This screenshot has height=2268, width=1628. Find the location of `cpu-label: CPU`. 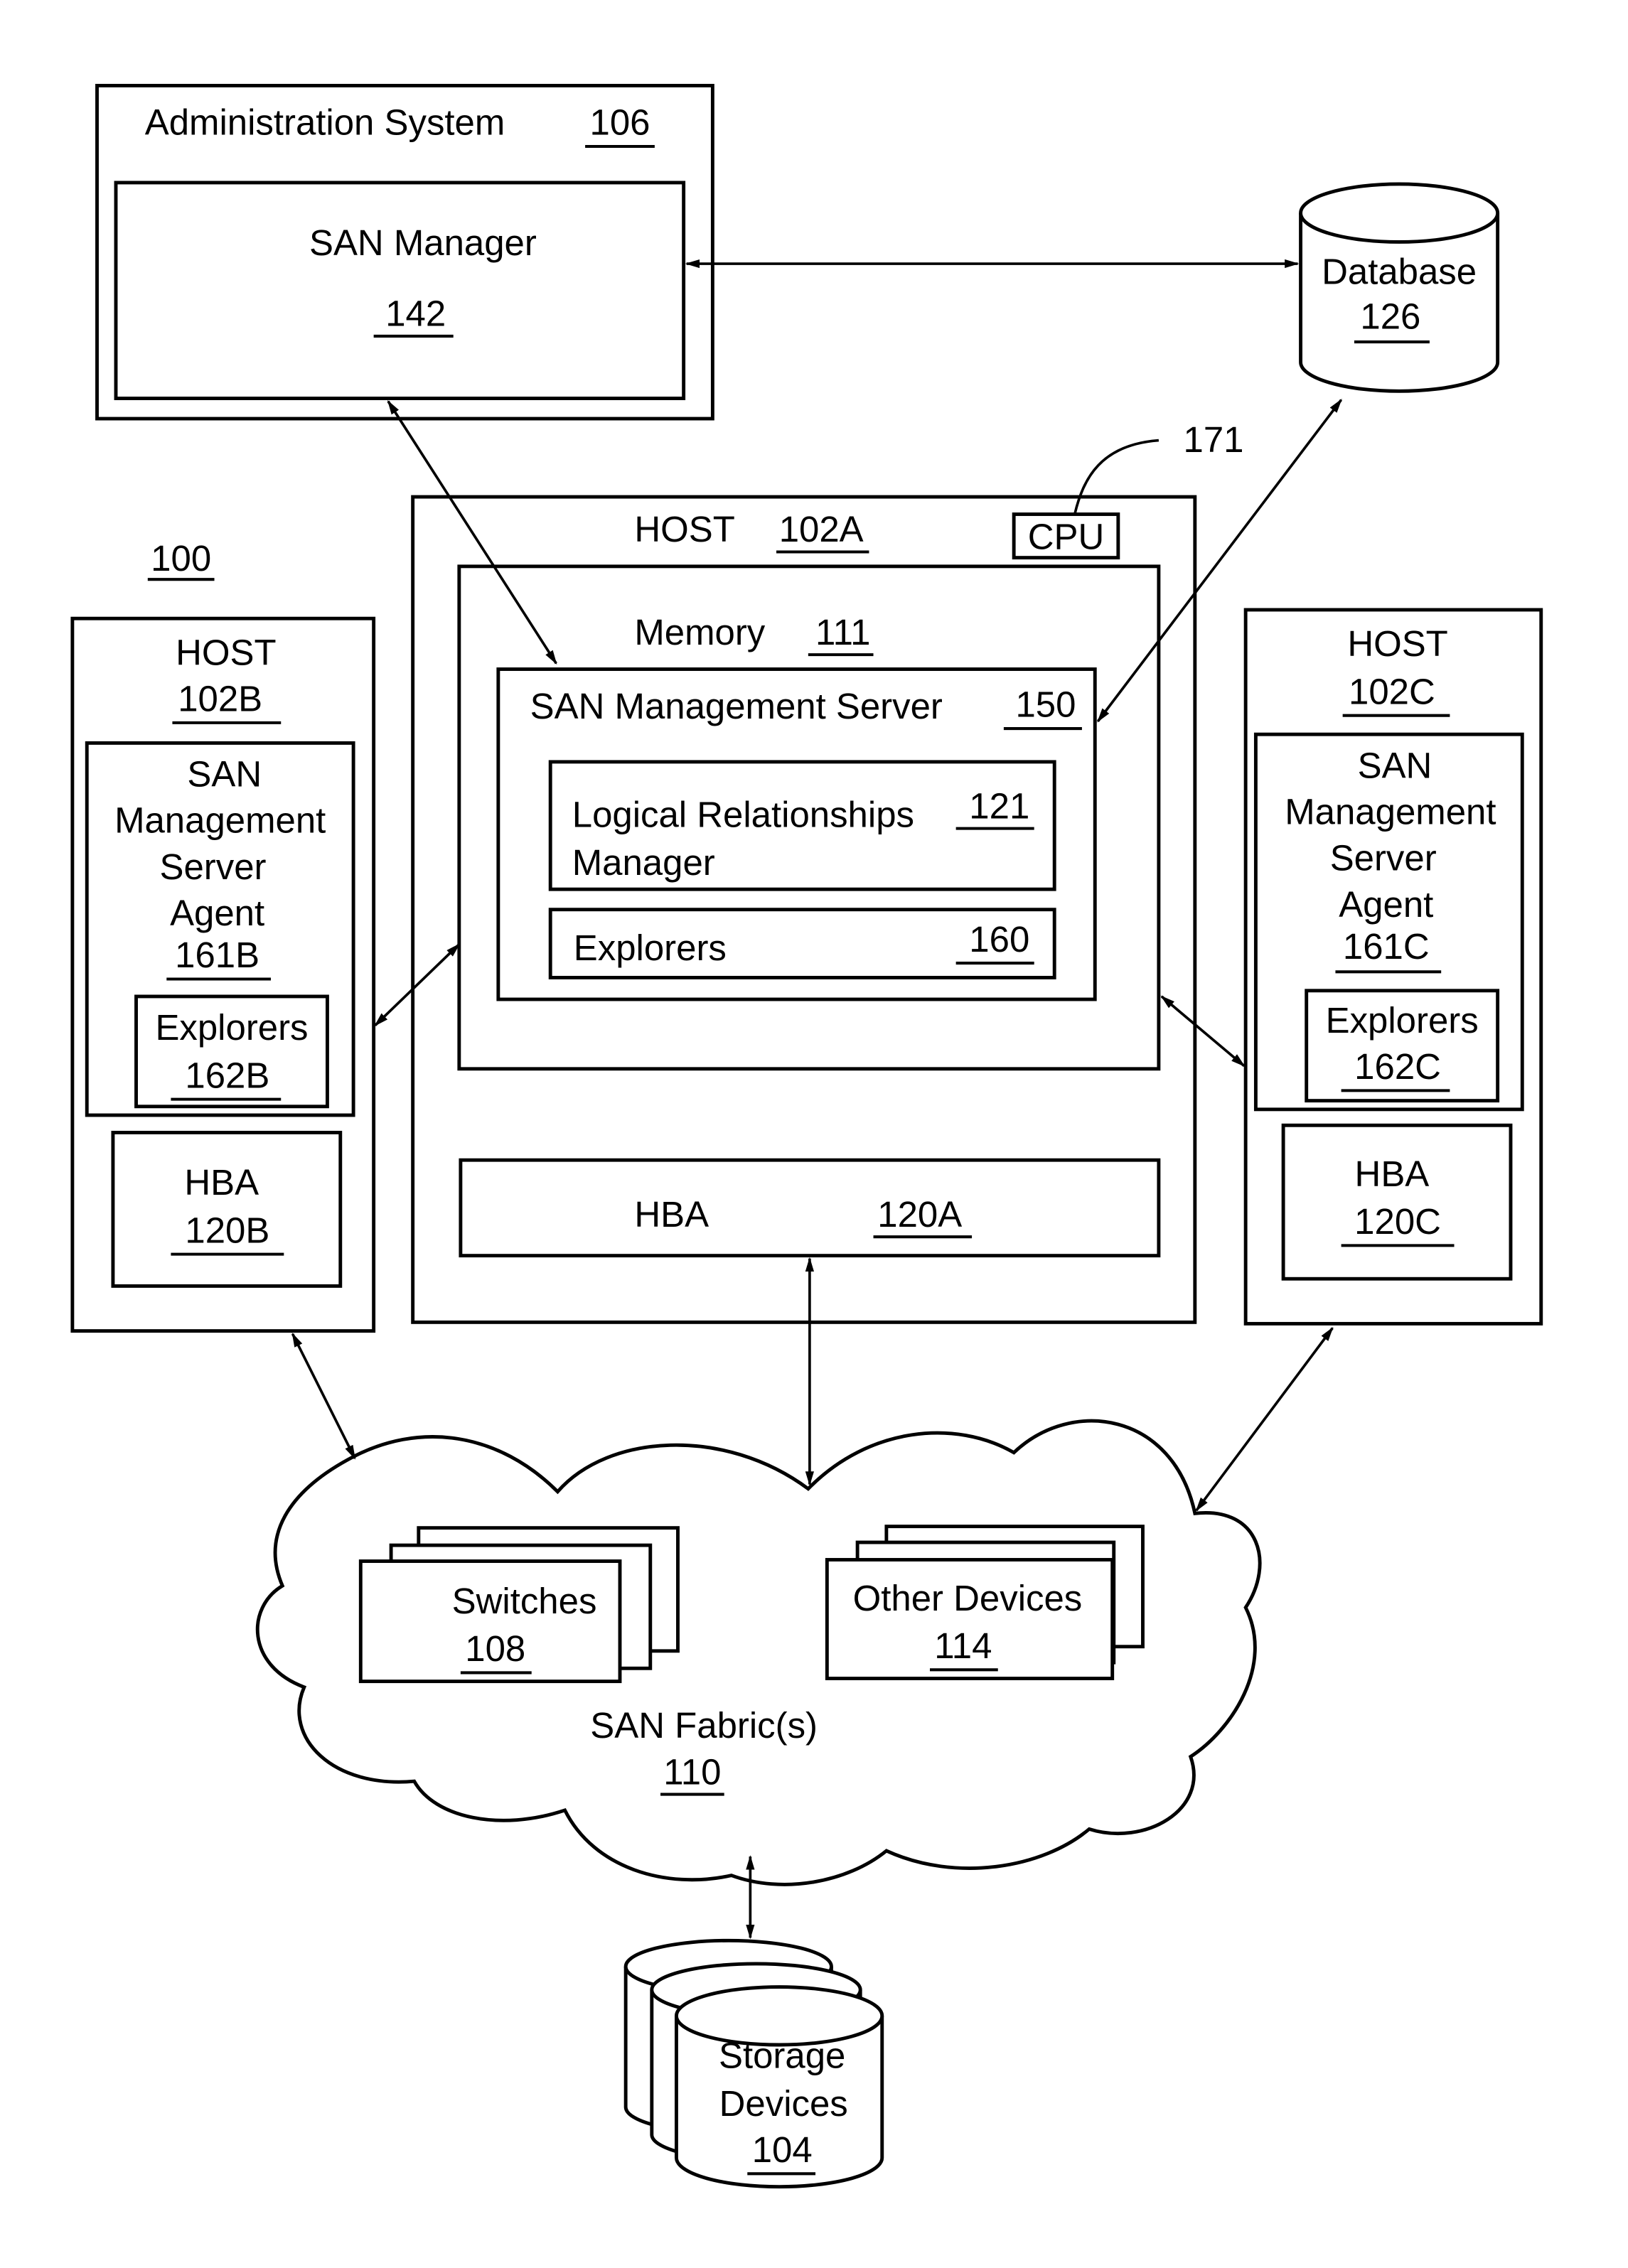

cpu-label: CPU is located at coordinates (1066, 536).